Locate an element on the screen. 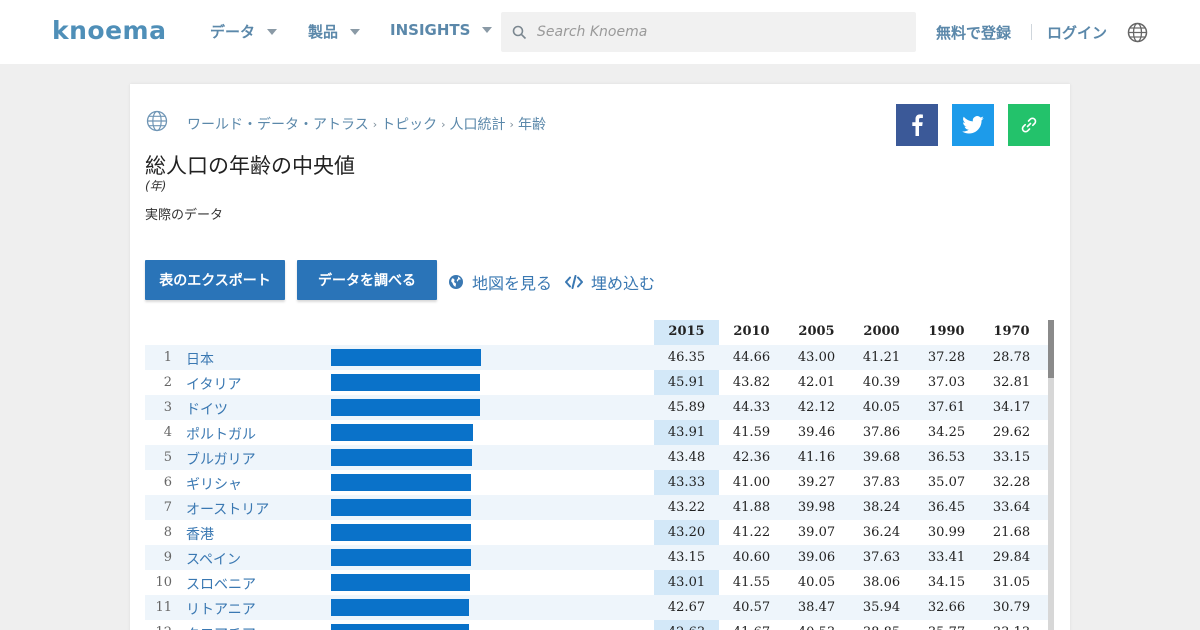 The image size is (1200, 630). chevron-down-icon is located at coordinates (355, 31).